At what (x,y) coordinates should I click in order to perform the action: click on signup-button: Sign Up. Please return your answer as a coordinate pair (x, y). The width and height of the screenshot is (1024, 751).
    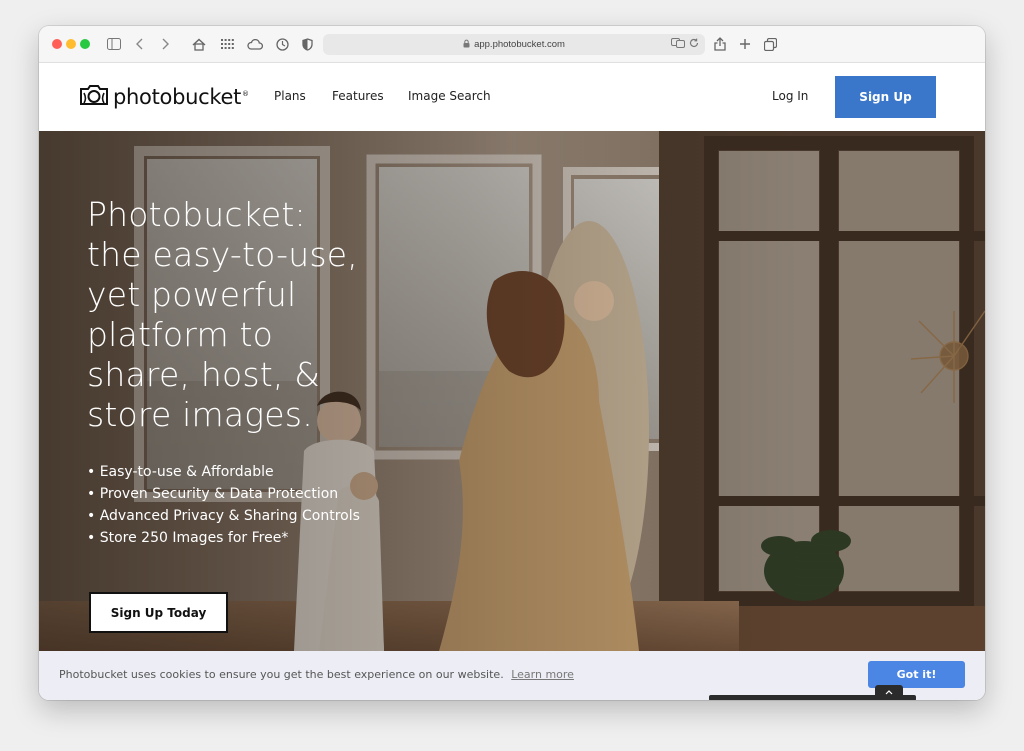
    Looking at the image, I should click on (885, 97).